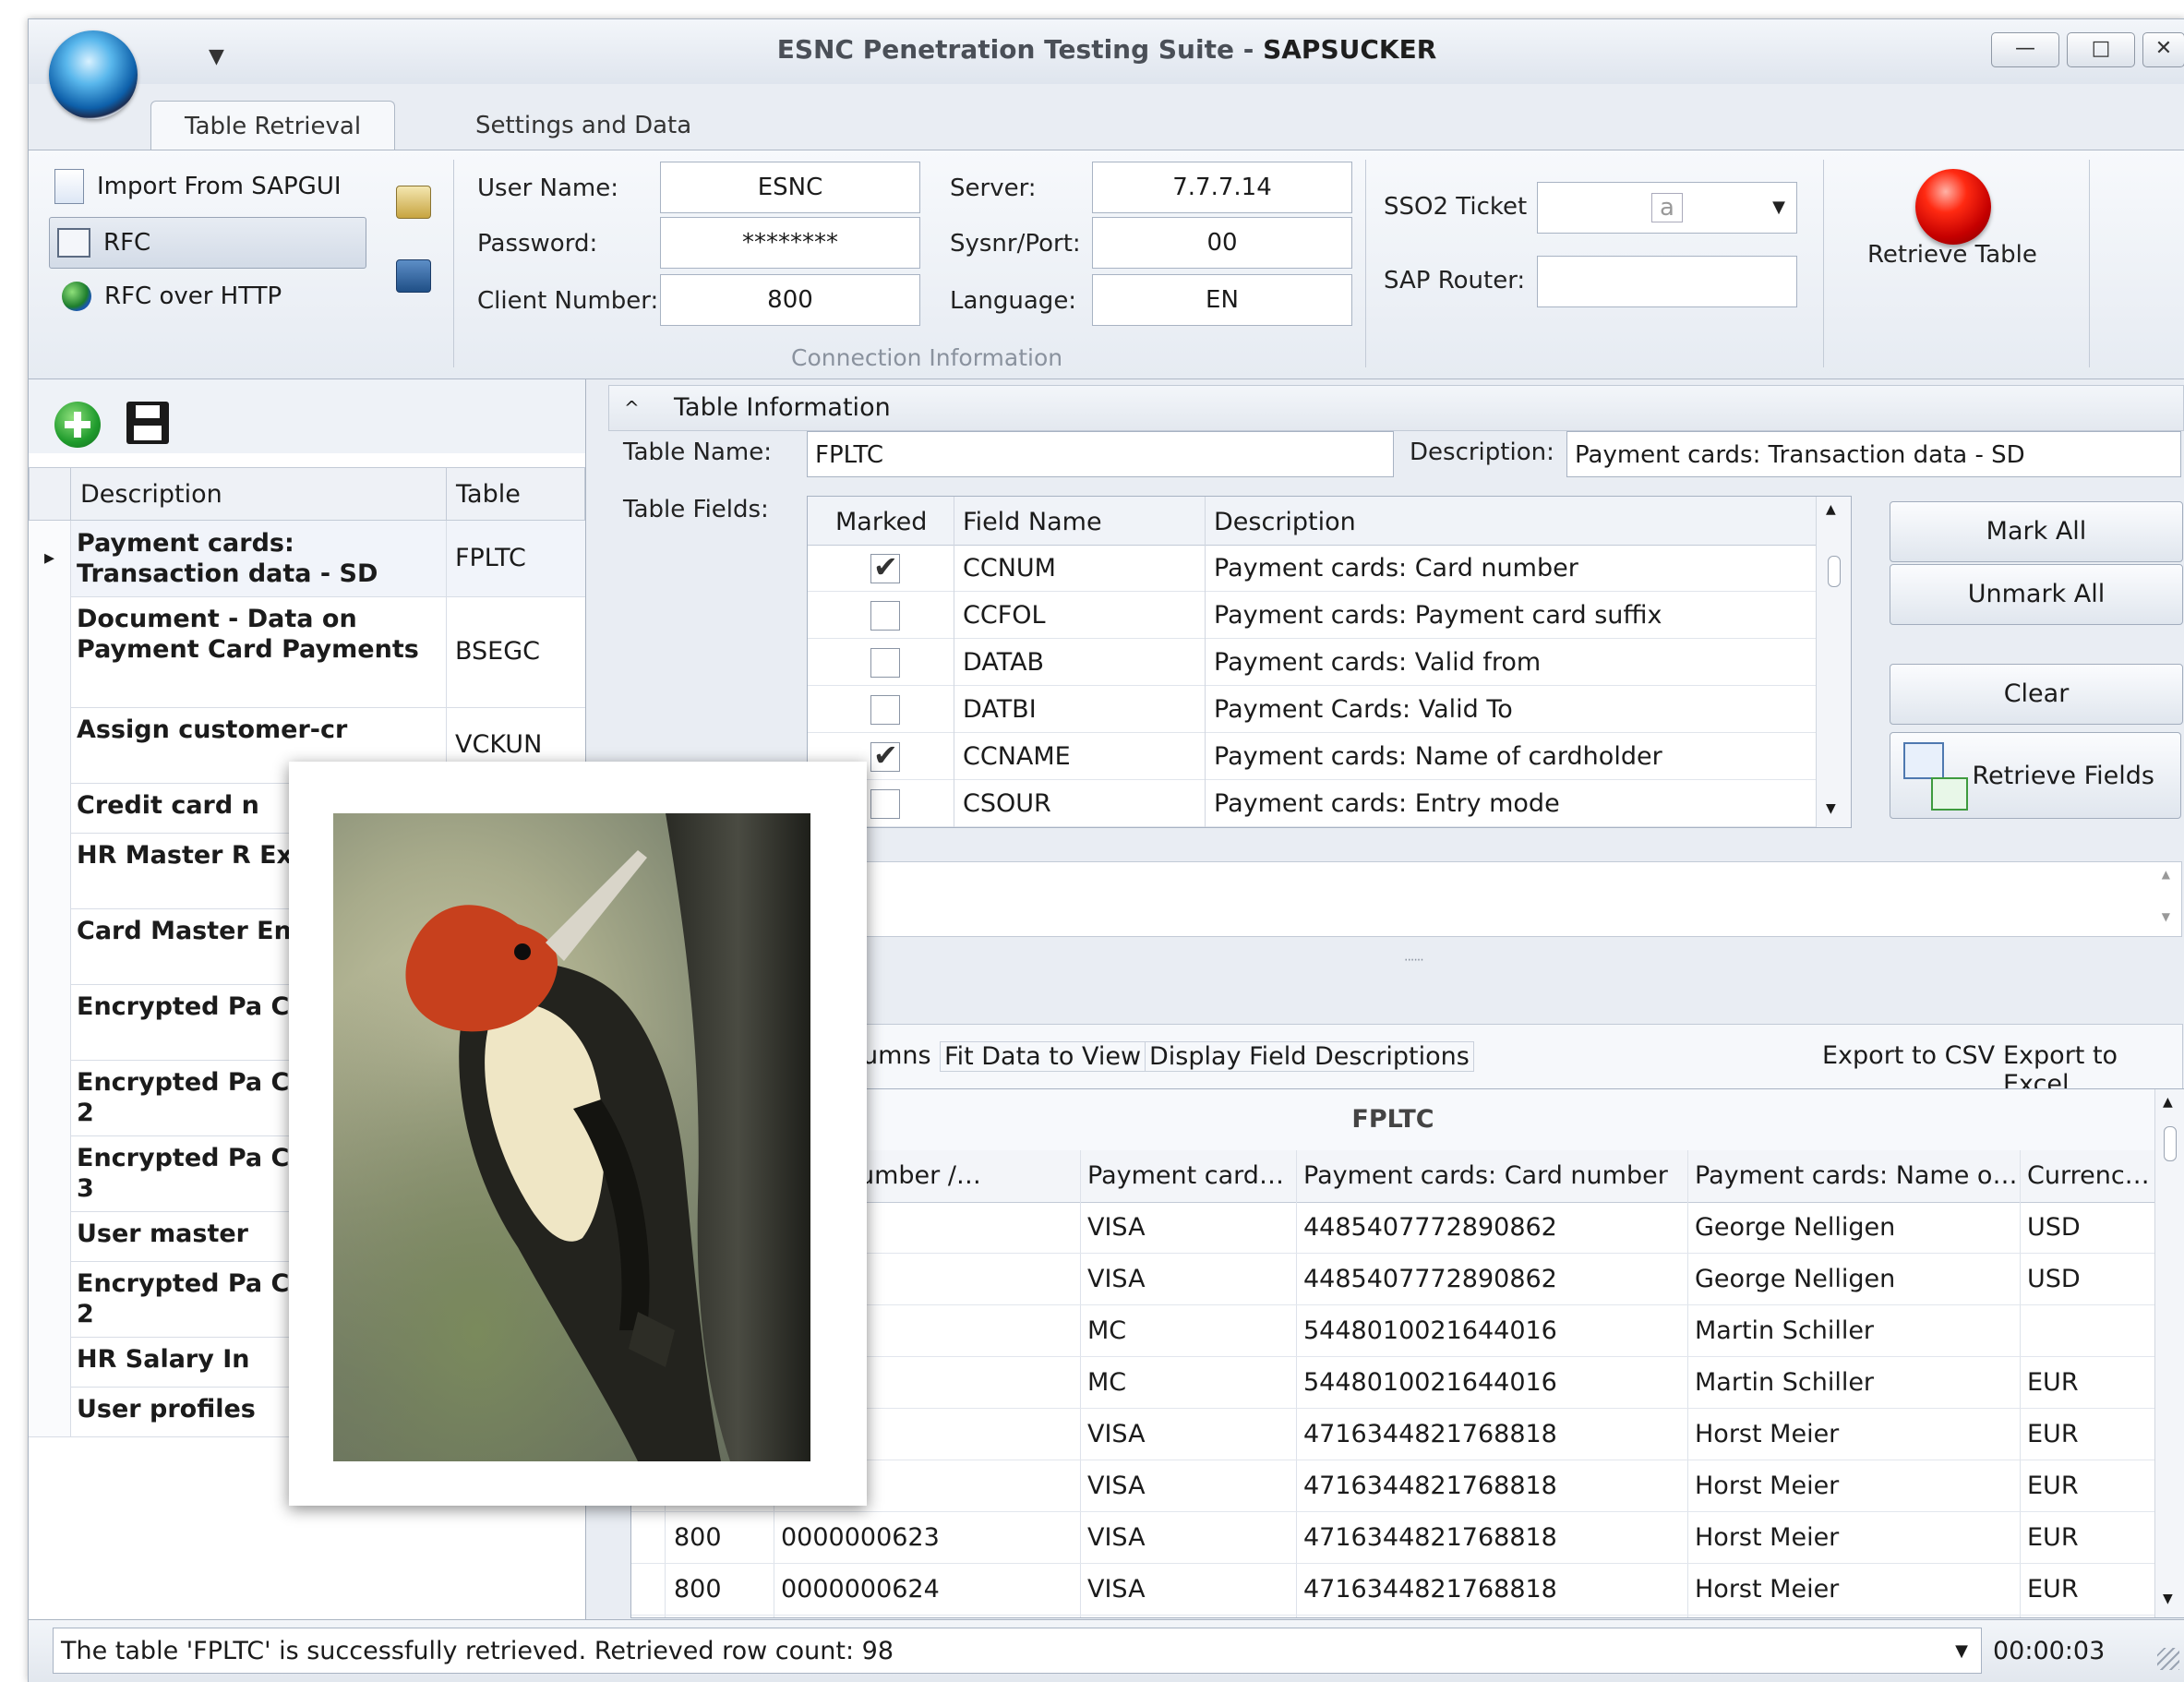  What do you see at coordinates (273, 126) in the screenshot?
I see `tab-table-retrieval: Table Retrieval` at bounding box center [273, 126].